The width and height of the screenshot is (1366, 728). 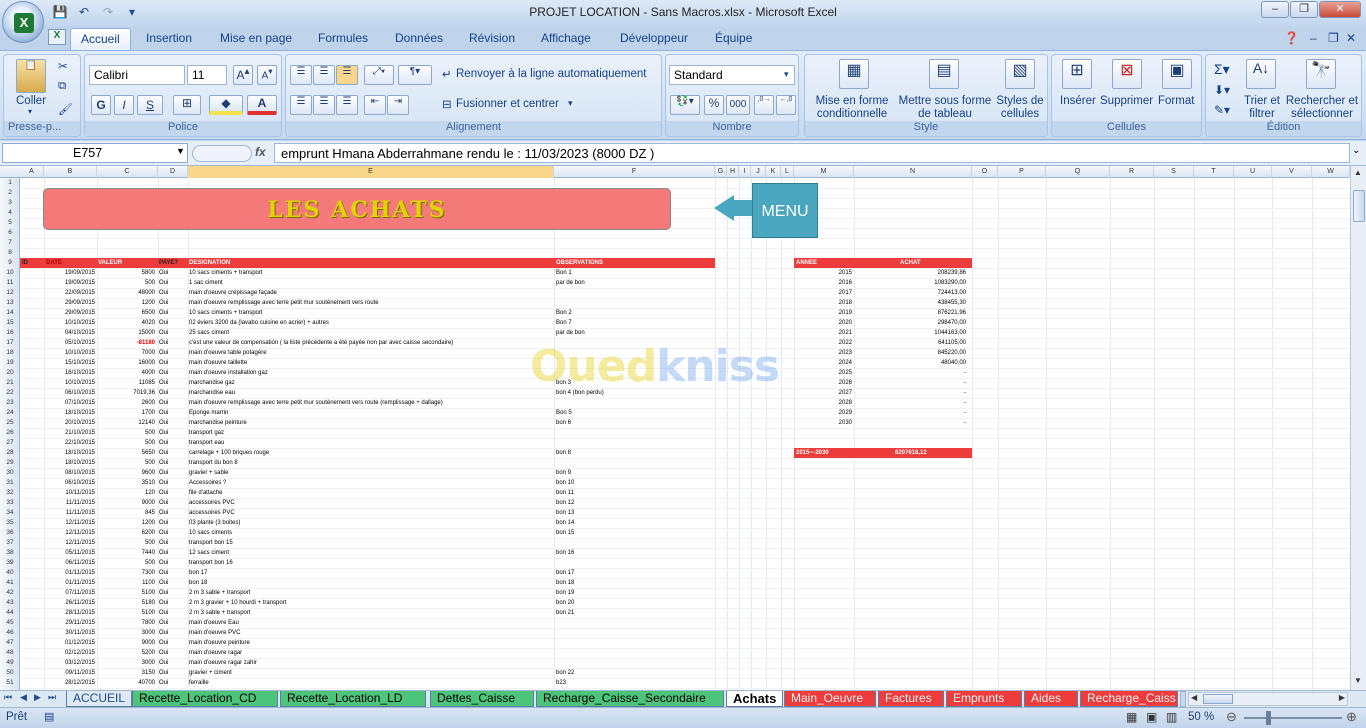 What do you see at coordinates (1132, 172) in the screenshot?
I see `column-header-r: R` at bounding box center [1132, 172].